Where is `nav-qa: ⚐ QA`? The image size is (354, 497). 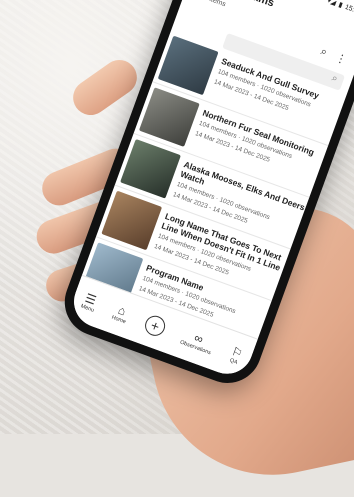
nav-qa: ⚐ QA is located at coordinates (236, 355).